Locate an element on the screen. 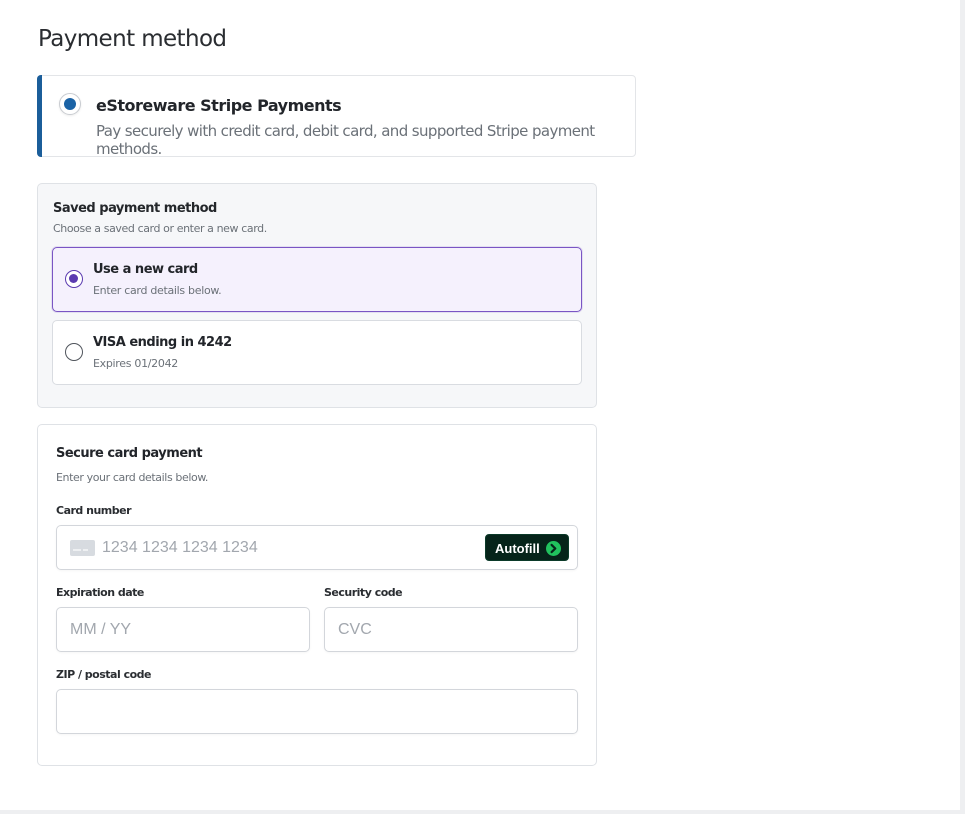  right-gutter is located at coordinates (962, 407).